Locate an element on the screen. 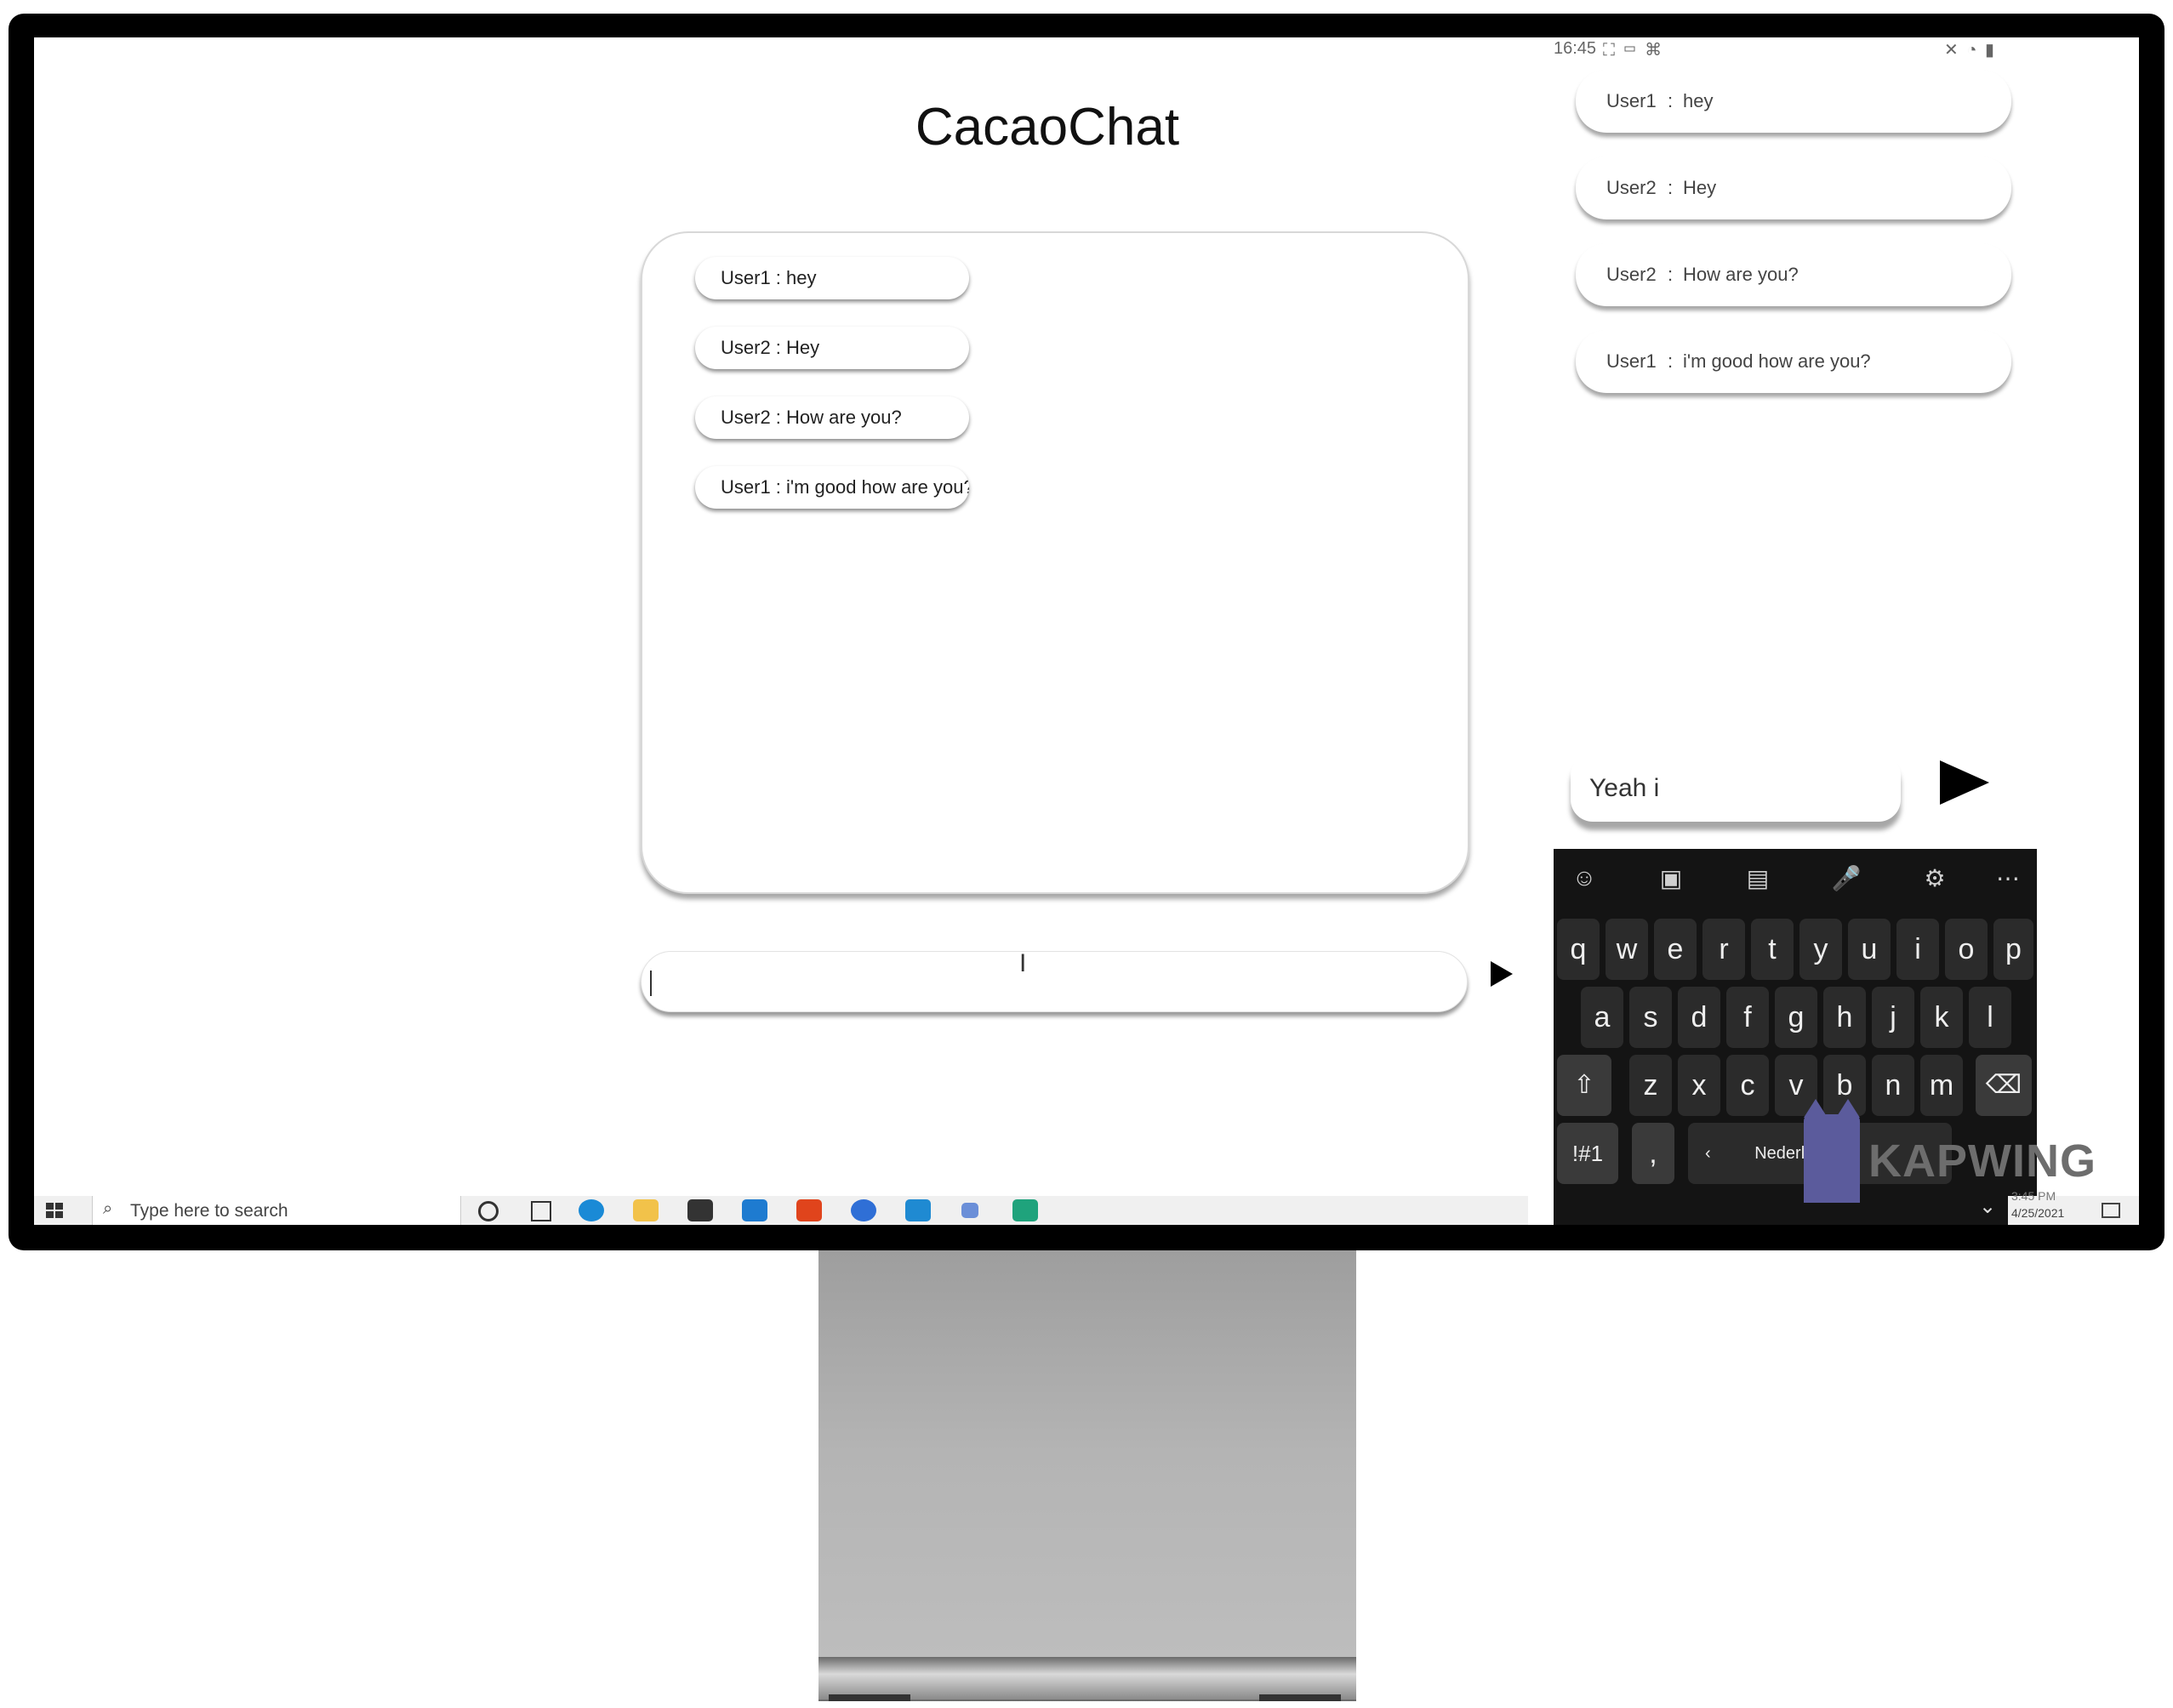 The height and width of the screenshot is (1708, 2173). gif-icon: ▤ is located at coordinates (1758, 878).